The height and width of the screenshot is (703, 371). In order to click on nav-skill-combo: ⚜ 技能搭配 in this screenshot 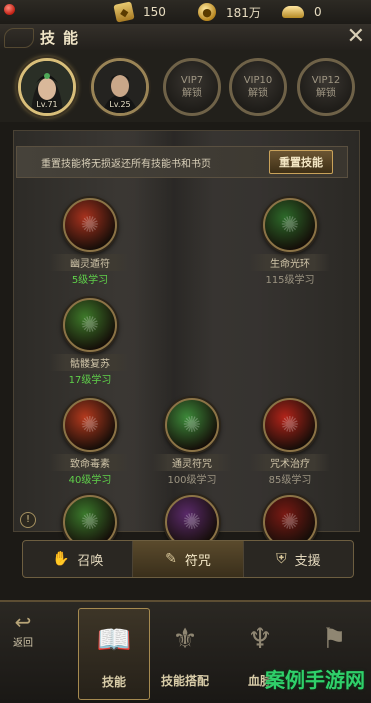, I will do `click(185, 653)`.